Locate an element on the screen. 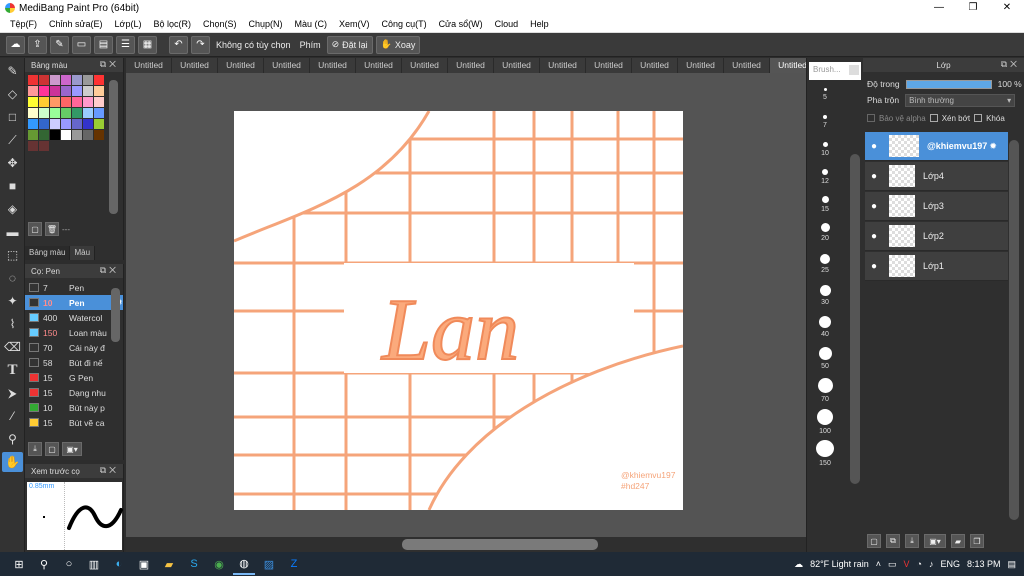 The image size is (1024, 576). brush-item: 15 G Pen is located at coordinates (74, 377).